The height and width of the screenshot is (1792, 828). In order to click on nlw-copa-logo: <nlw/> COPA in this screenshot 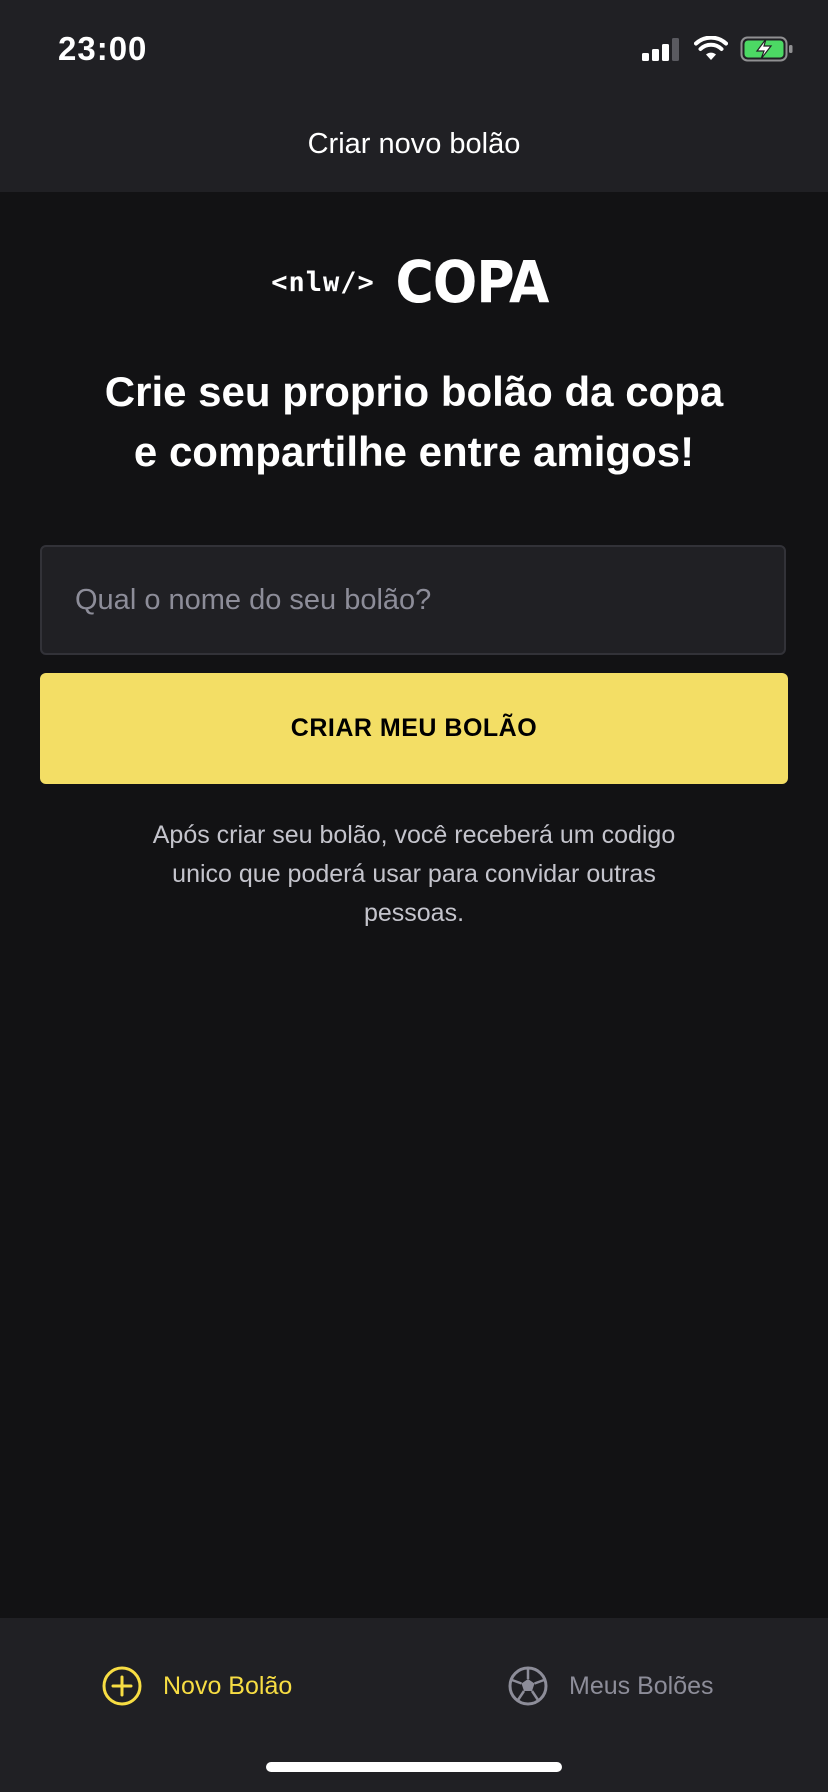, I will do `click(414, 282)`.